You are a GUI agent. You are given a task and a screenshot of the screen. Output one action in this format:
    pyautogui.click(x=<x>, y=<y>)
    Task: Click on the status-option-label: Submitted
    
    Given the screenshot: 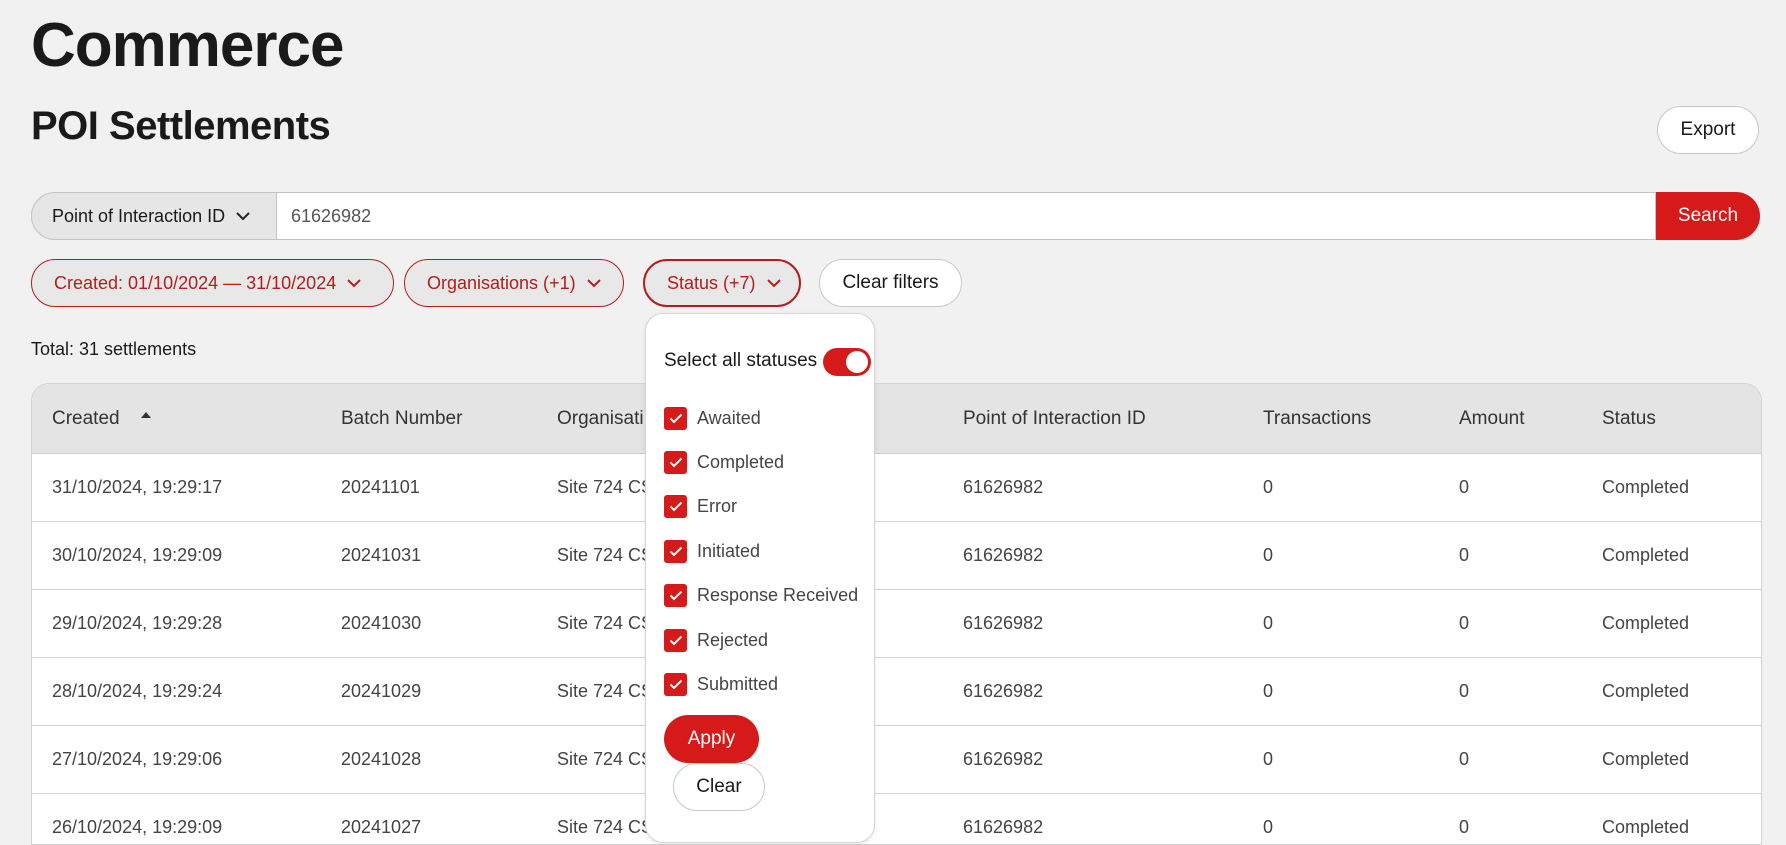 What is the action you would take?
    pyautogui.click(x=738, y=683)
    